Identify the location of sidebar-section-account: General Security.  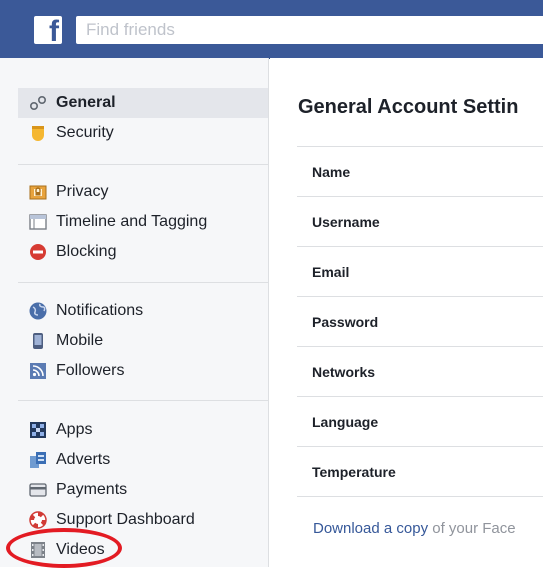
(143, 118).